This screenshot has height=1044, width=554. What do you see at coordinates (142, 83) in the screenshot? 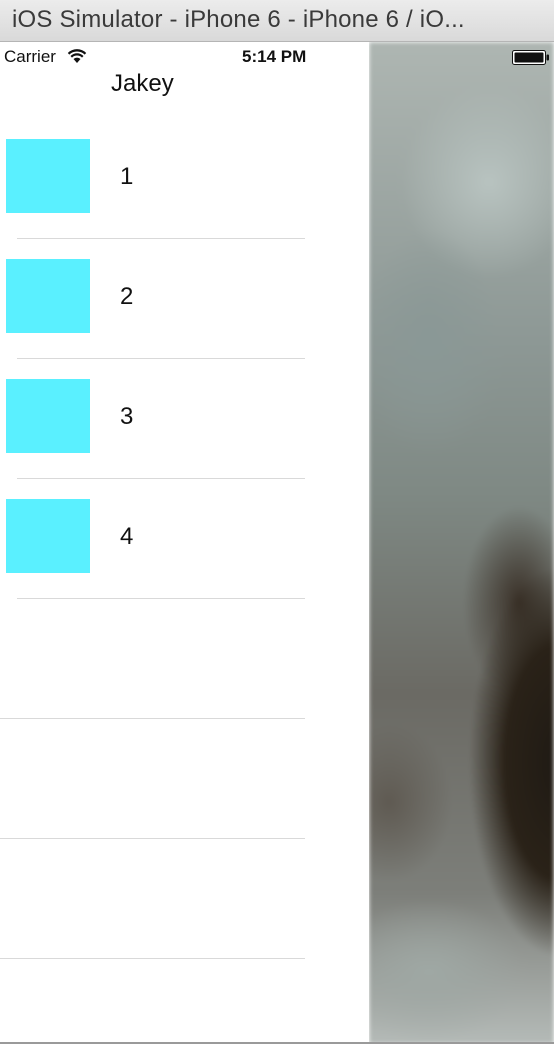
I see `menu-title: Jakey` at bounding box center [142, 83].